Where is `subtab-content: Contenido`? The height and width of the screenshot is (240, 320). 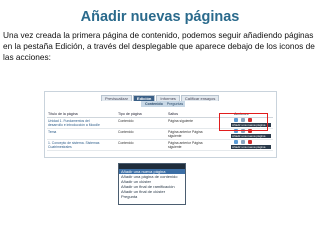
subtab-content: Contenido is located at coordinates (154, 104).